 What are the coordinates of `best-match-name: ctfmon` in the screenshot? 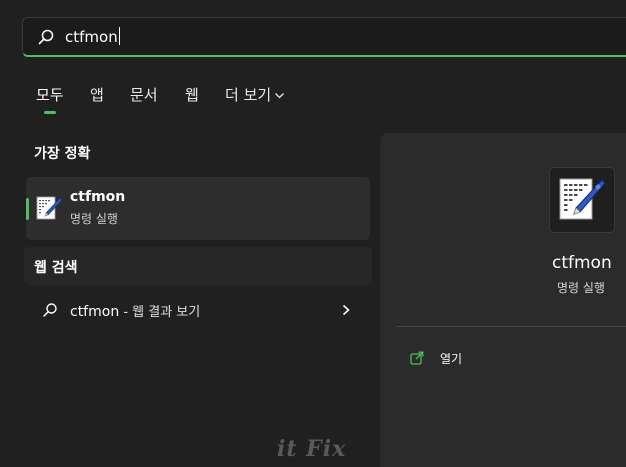 It's located at (98, 197).